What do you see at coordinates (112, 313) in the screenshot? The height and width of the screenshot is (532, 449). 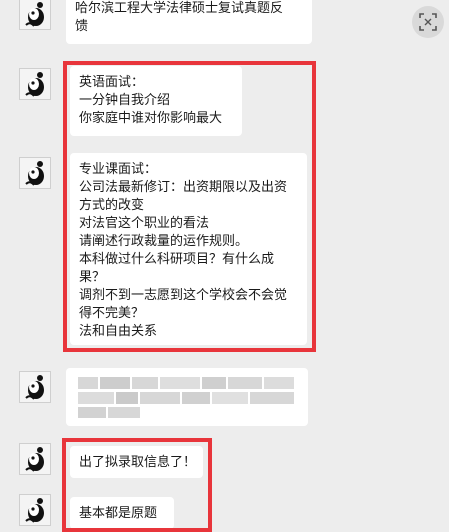 I see `message-line: 得不完美？` at bounding box center [112, 313].